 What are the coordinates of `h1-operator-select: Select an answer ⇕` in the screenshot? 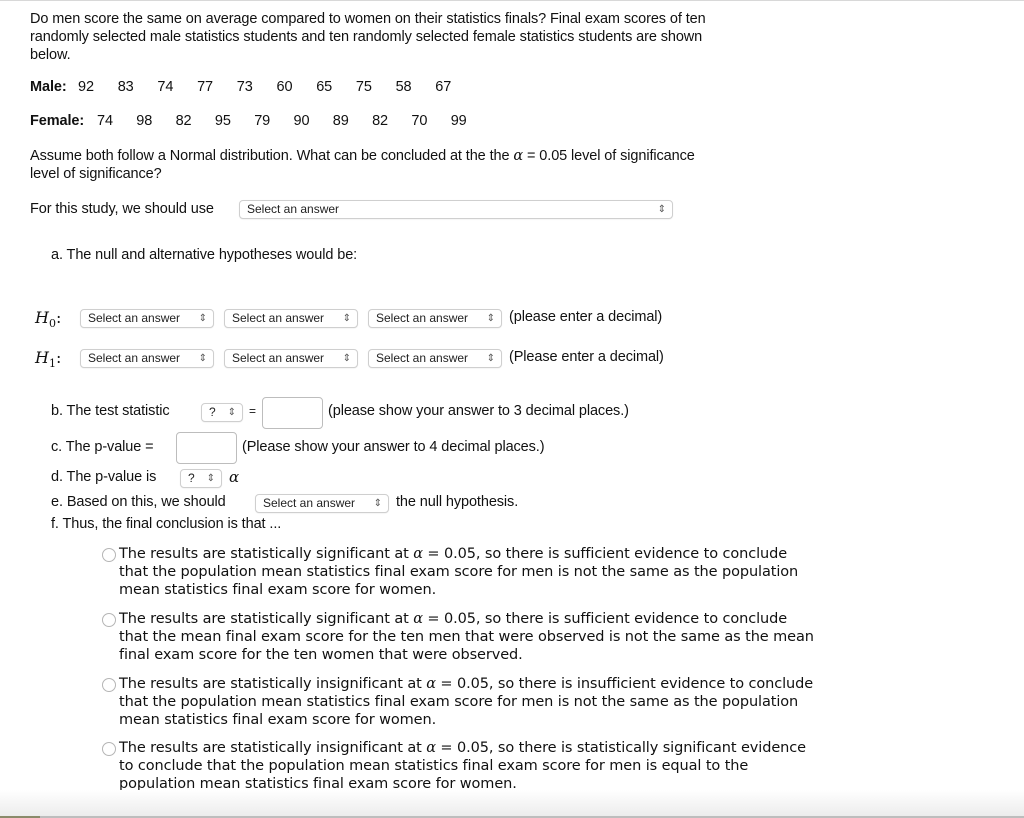 It's located at (291, 358).